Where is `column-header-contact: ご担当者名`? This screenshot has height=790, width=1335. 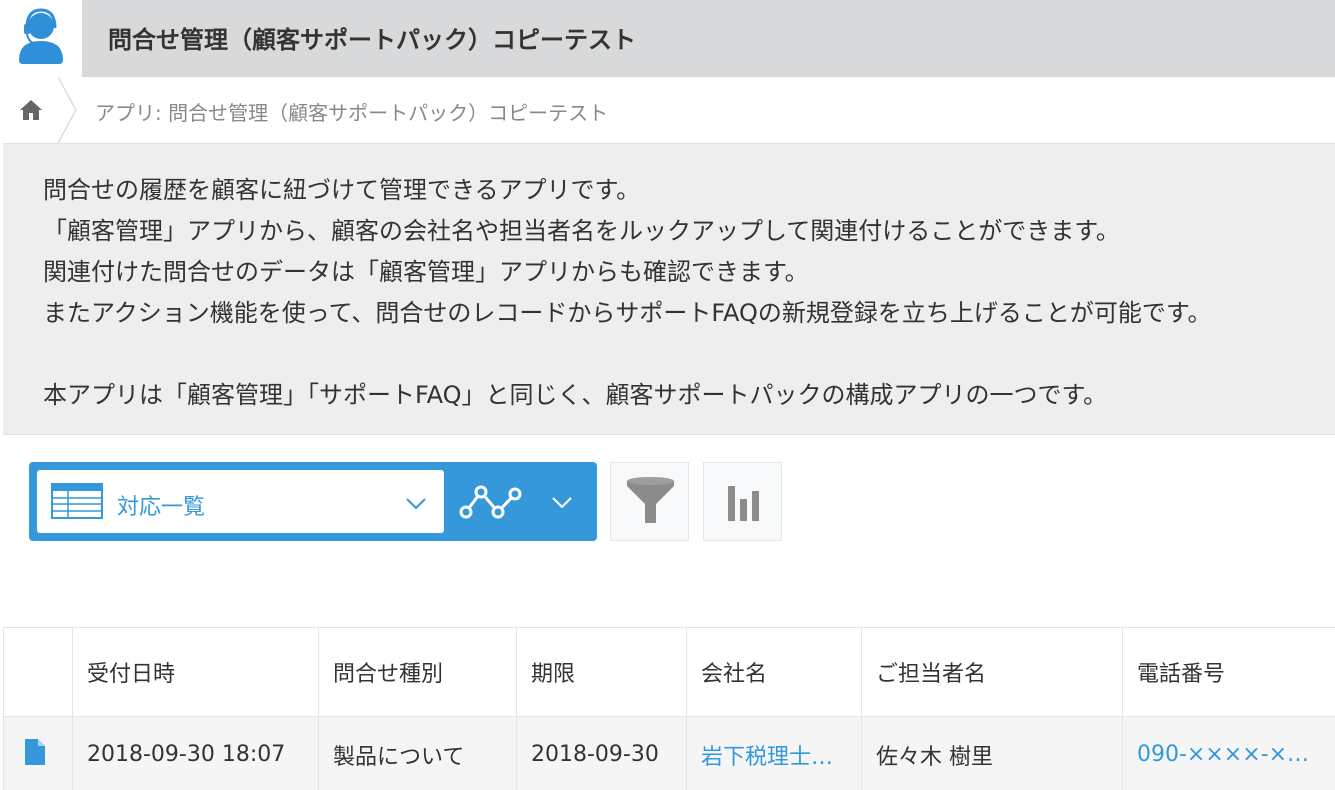 column-header-contact: ご担当者名 is located at coordinates (992, 672).